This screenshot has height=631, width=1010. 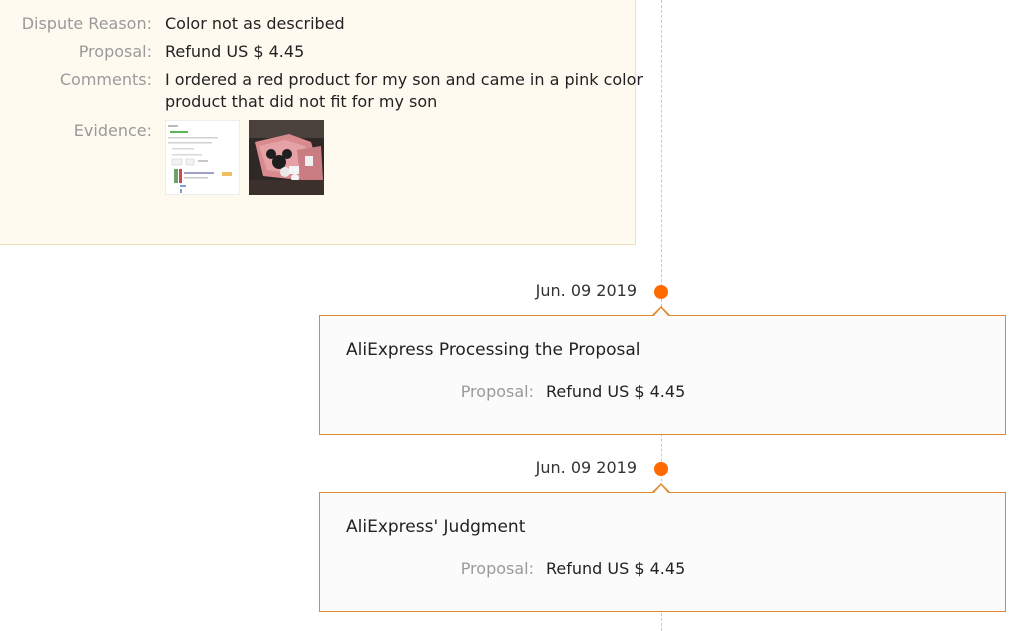 What do you see at coordinates (235, 51) in the screenshot?
I see `proposal-value: Refund US $ 4.45` at bounding box center [235, 51].